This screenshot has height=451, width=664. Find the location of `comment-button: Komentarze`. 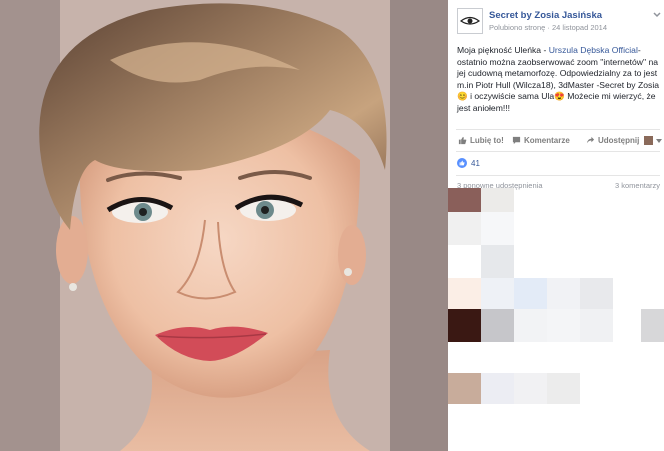

comment-button: Komentarze is located at coordinates (541, 140).